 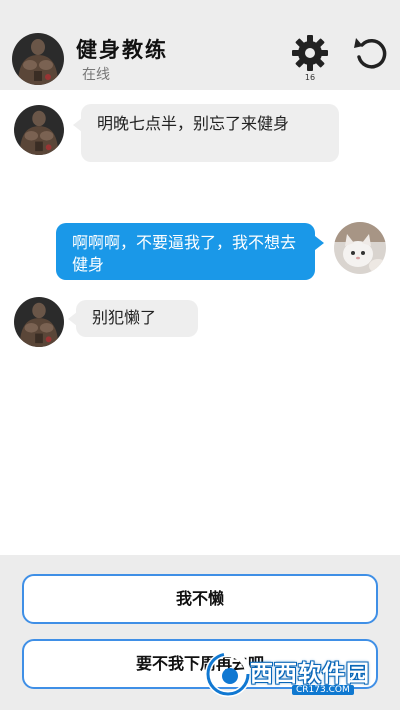 What do you see at coordinates (310, 53) in the screenshot?
I see `gear-icon` at bounding box center [310, 53].